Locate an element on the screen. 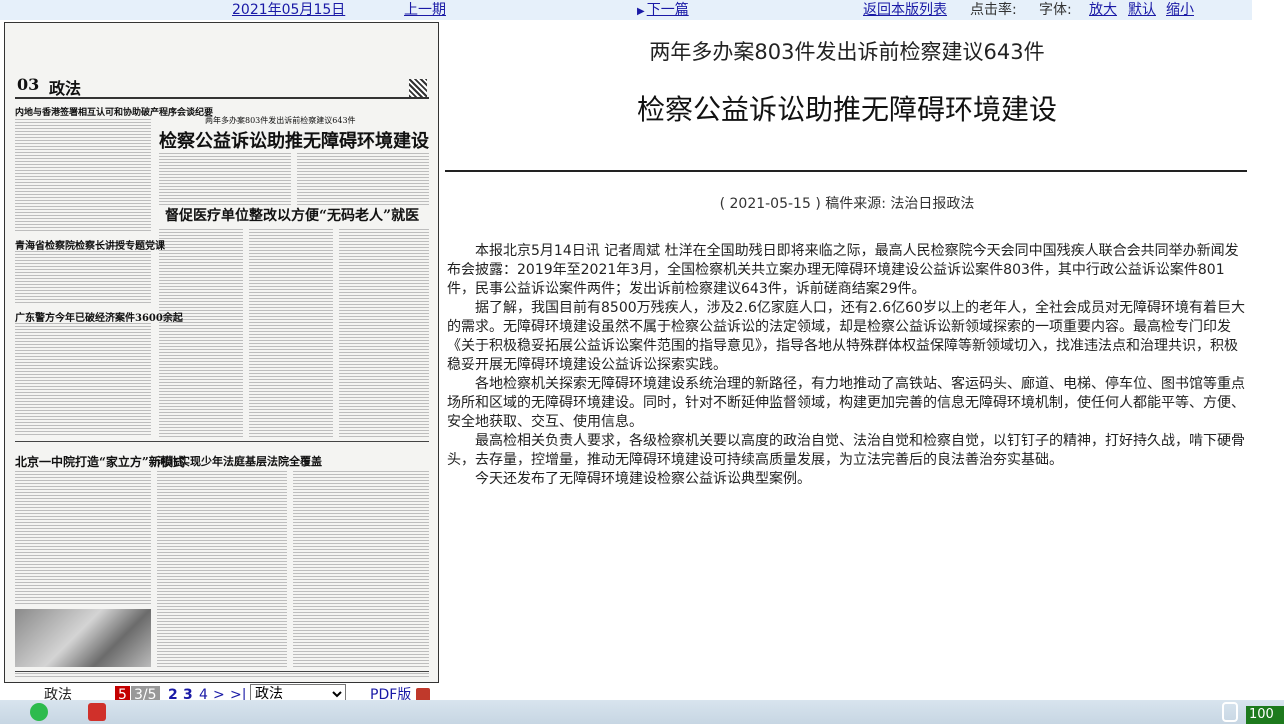 This screenshot has height=724, width=1284. next-article-link: 下一篇 is located at coordinates (668, 10).